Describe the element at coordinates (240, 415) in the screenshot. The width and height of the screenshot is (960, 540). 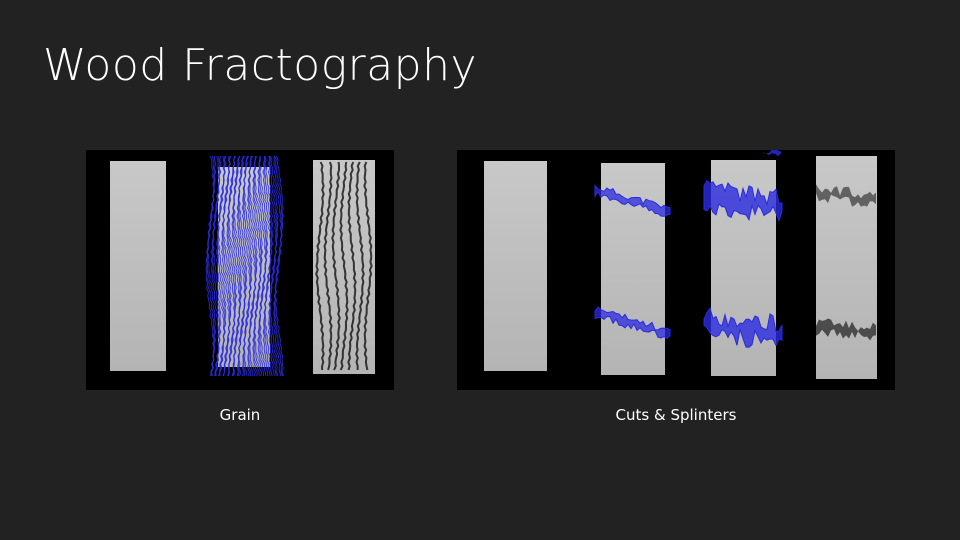
I see `grain-caption: Grain` at that location.